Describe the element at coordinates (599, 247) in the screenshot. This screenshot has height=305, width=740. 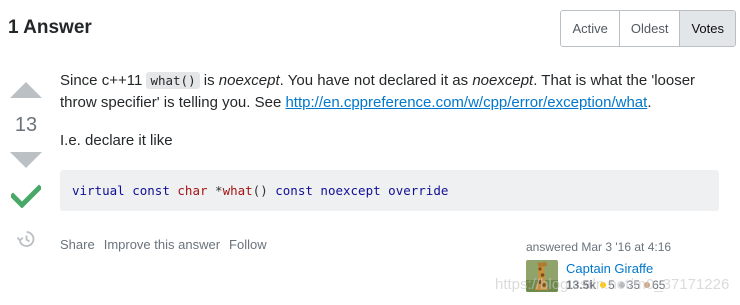
I see `answered-time: answered Mar 3 '16 at 4:16` at that location.